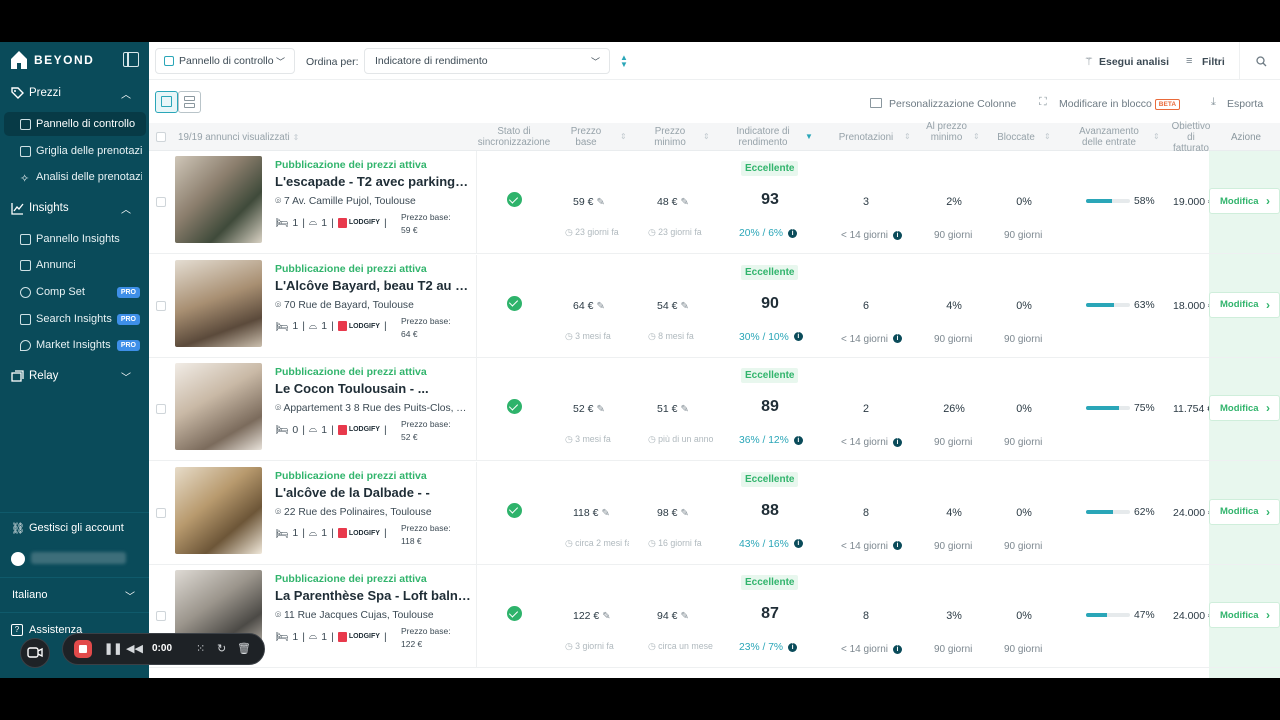  What do you see at coordinates (624, 61) in the screenshot?
I see `sort-direction-icon: ▲ ▼` at bounding box center [624, 61].